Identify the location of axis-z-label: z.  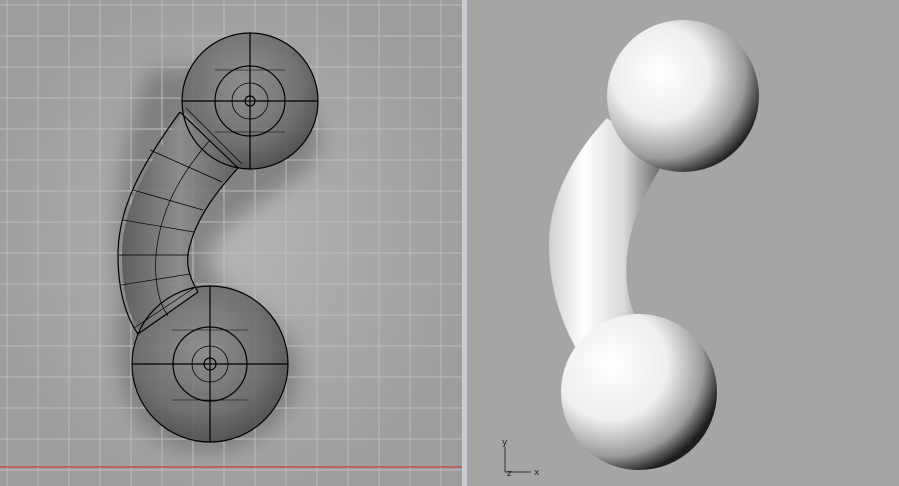
(509, 474).